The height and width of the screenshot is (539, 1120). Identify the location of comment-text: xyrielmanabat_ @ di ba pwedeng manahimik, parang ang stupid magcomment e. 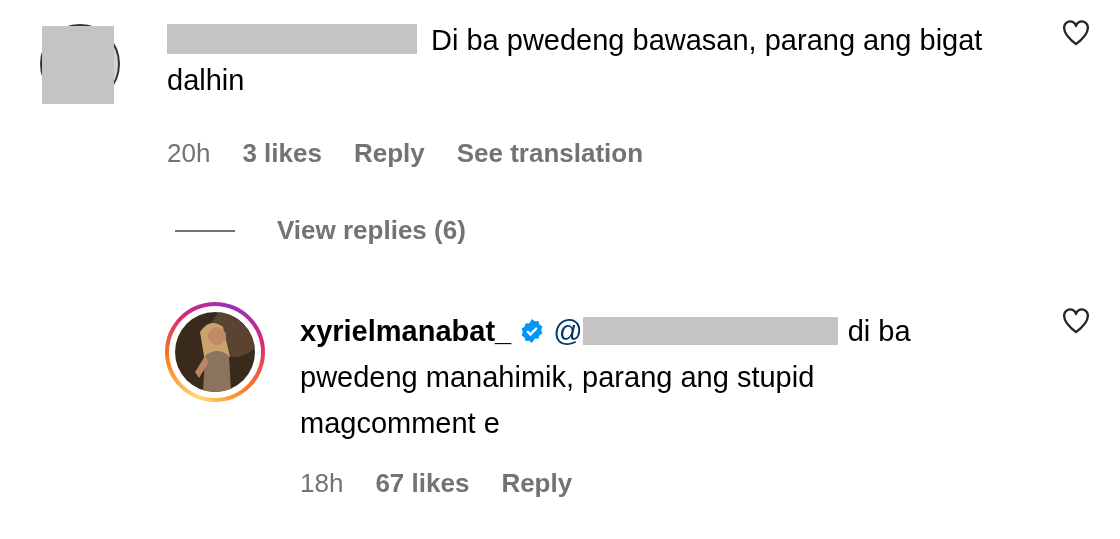
(606, 377).